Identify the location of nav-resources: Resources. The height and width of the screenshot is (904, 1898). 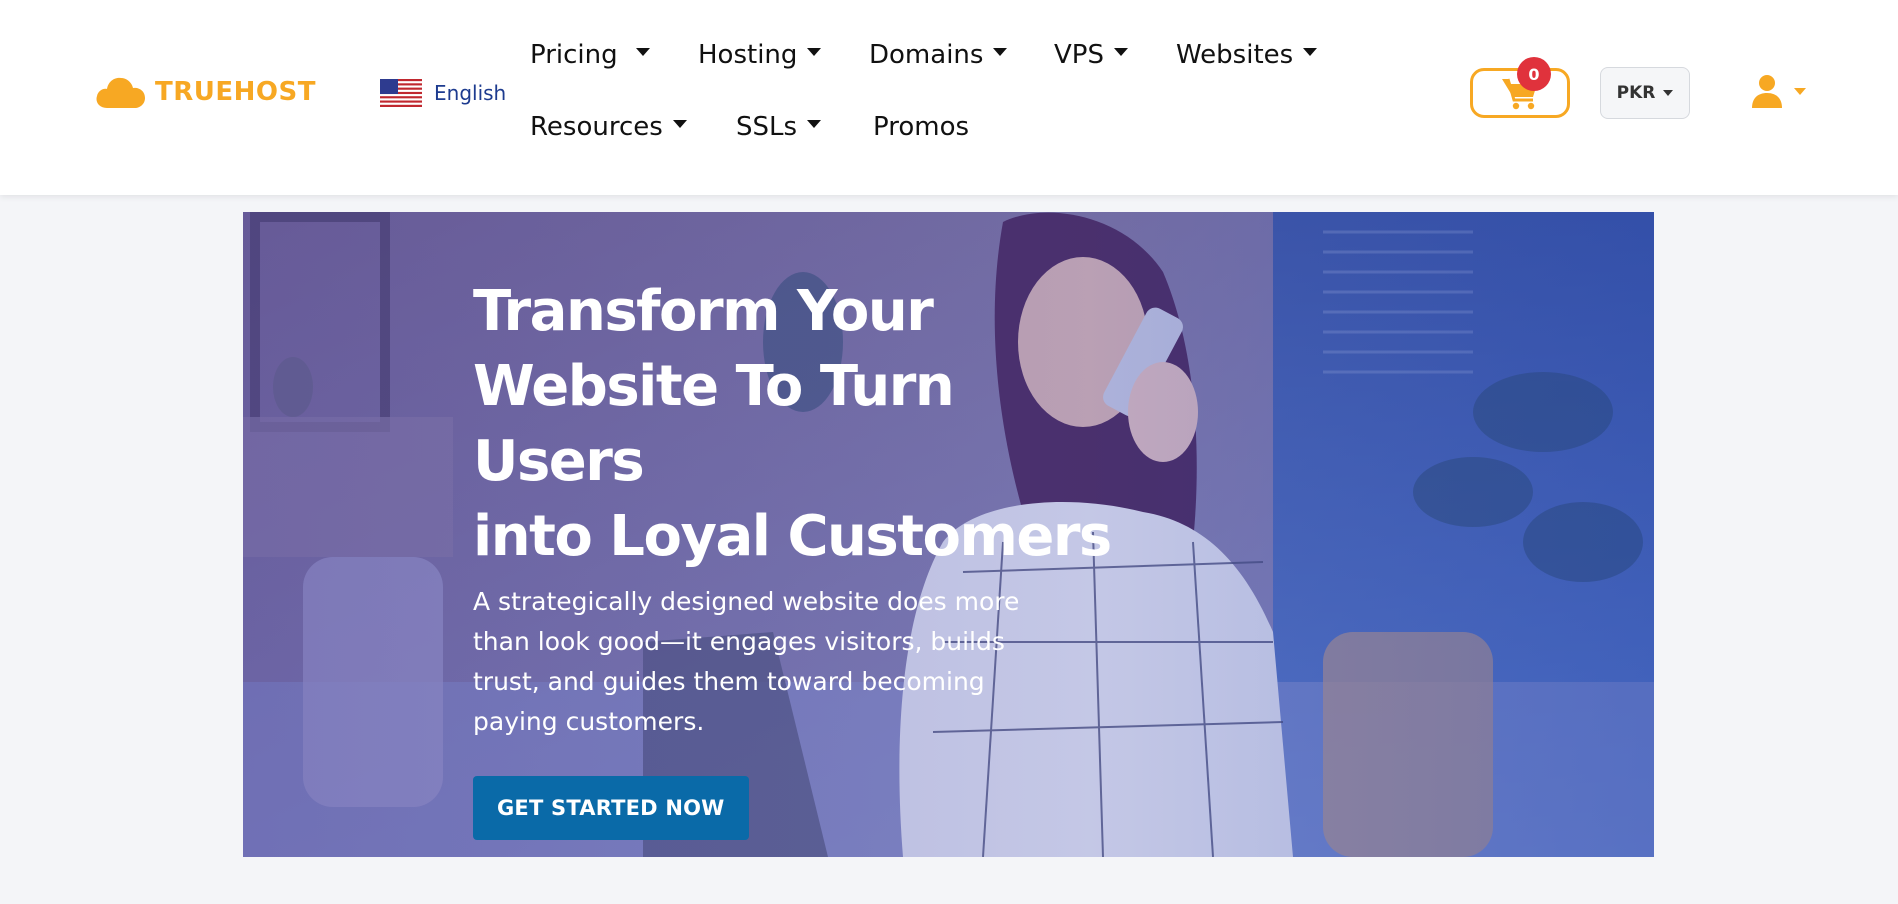
(608, 127).